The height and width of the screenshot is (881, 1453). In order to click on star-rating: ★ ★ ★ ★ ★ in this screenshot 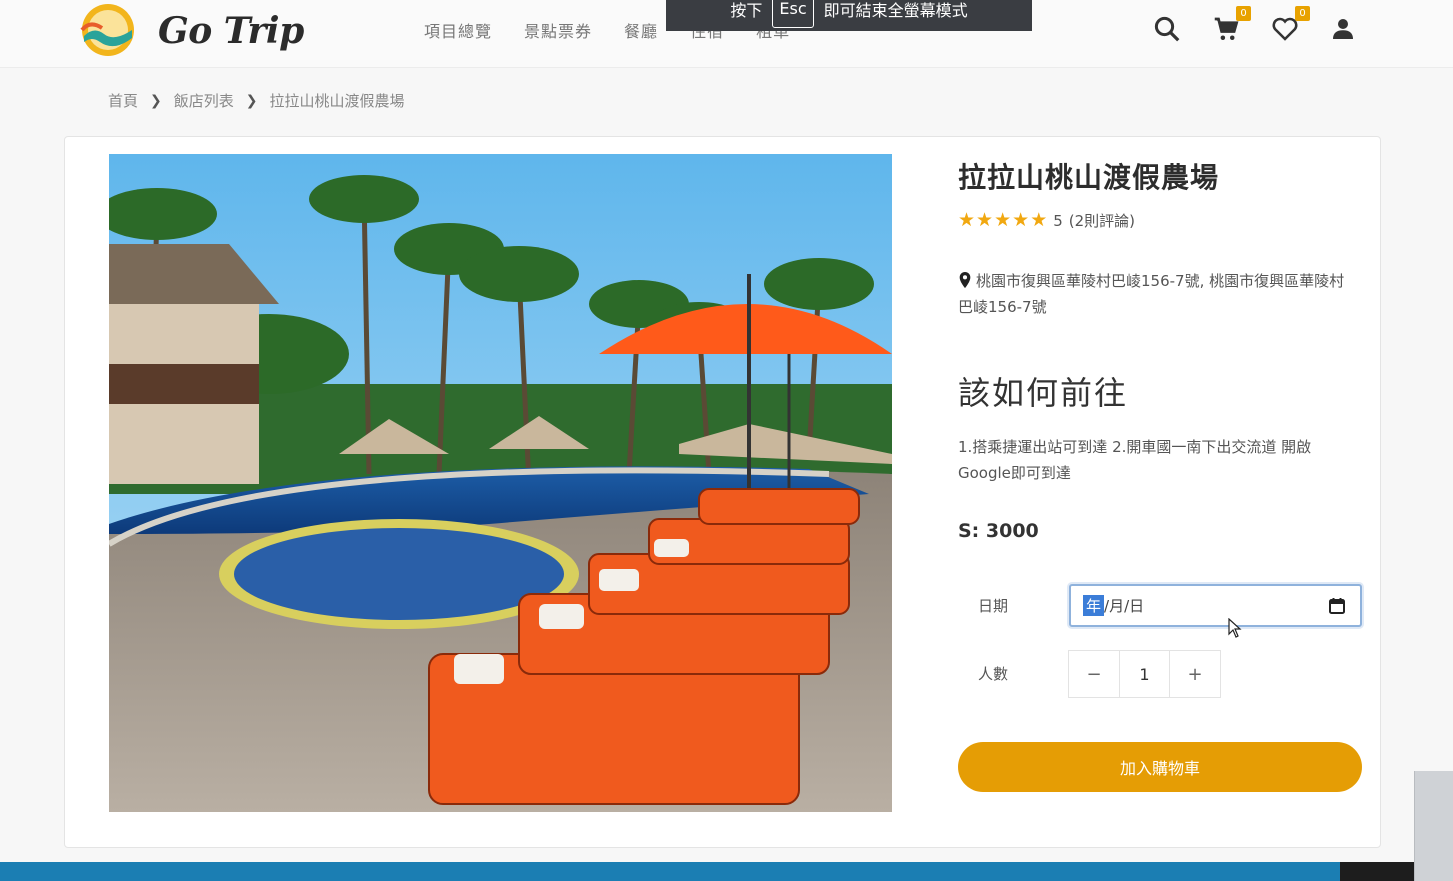, I will do `click(1002, 220)`.